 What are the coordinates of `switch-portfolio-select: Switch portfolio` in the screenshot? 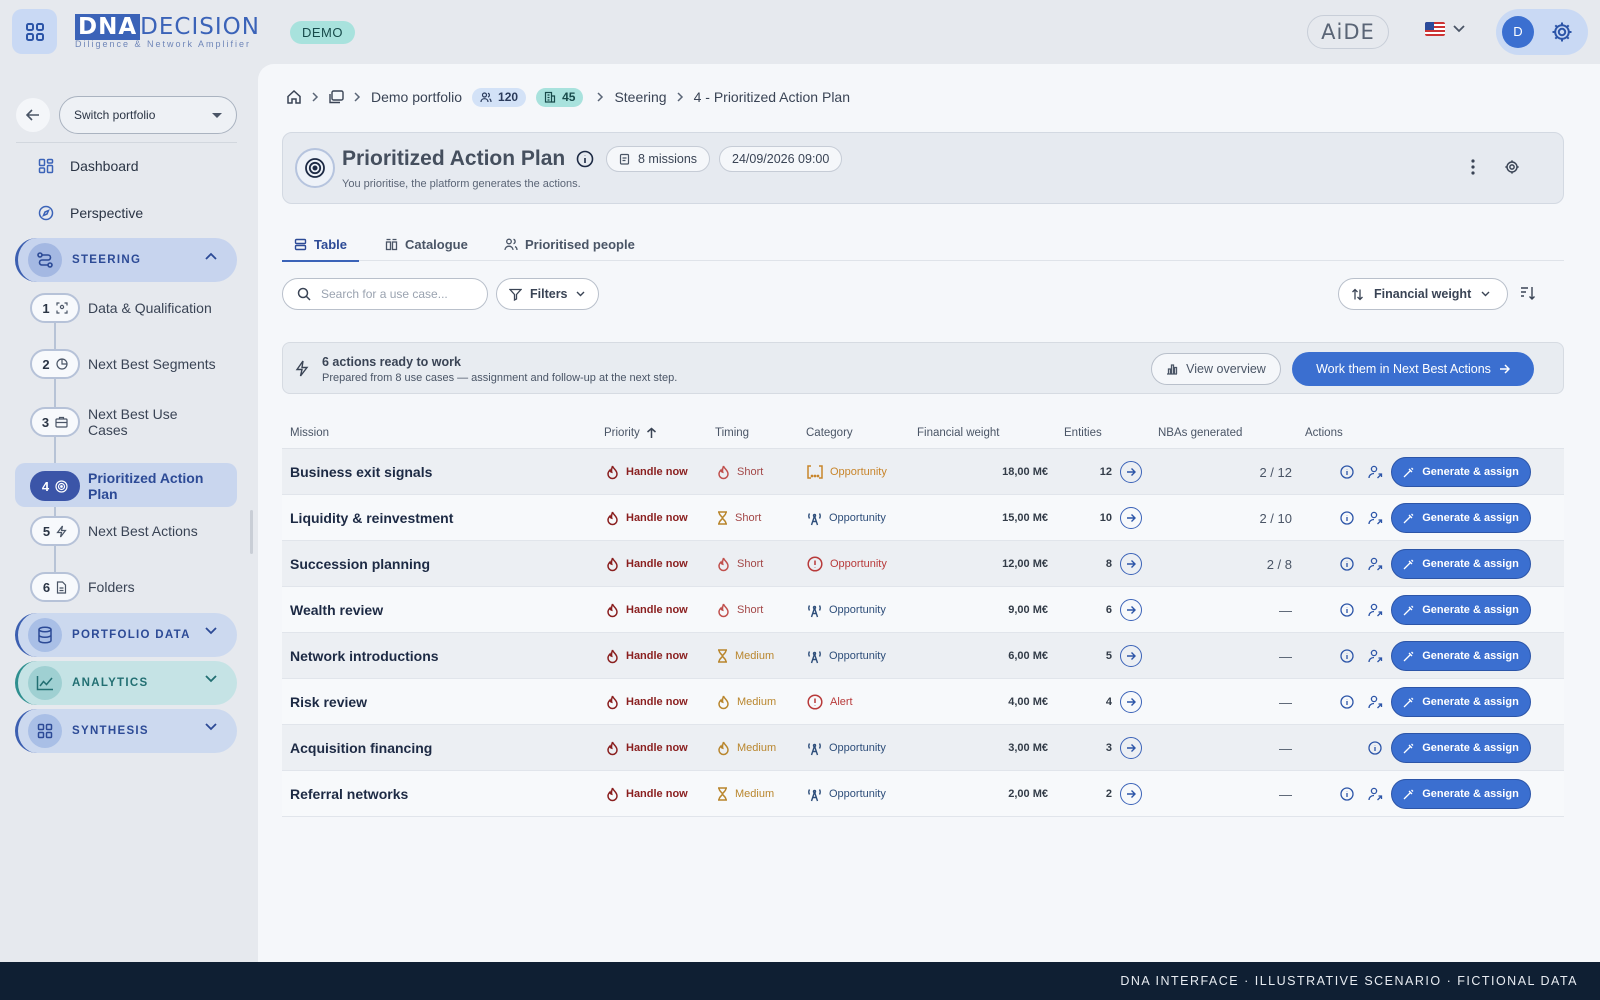 It's located at (148, 115).